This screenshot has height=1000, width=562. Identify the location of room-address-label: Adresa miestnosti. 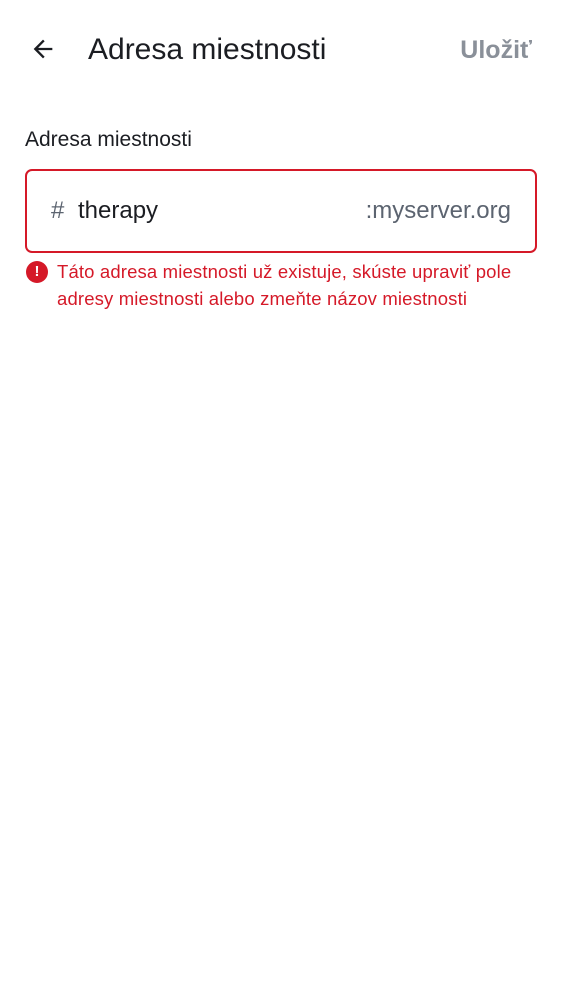
(108, 139).